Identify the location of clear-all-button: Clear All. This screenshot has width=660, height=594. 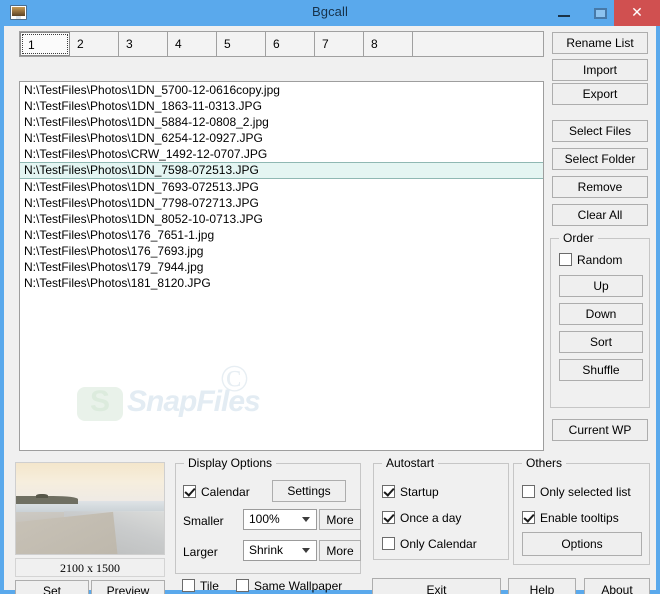
(600, 215).